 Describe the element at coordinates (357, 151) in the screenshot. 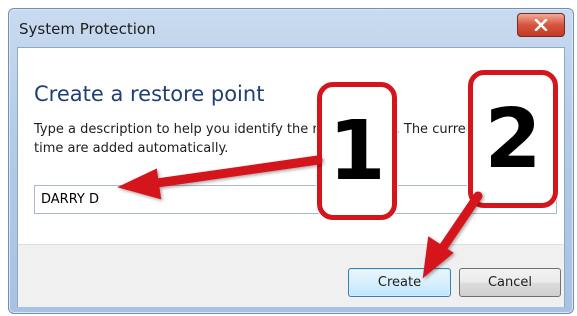

I see `step-1-callout: 1` at that location.